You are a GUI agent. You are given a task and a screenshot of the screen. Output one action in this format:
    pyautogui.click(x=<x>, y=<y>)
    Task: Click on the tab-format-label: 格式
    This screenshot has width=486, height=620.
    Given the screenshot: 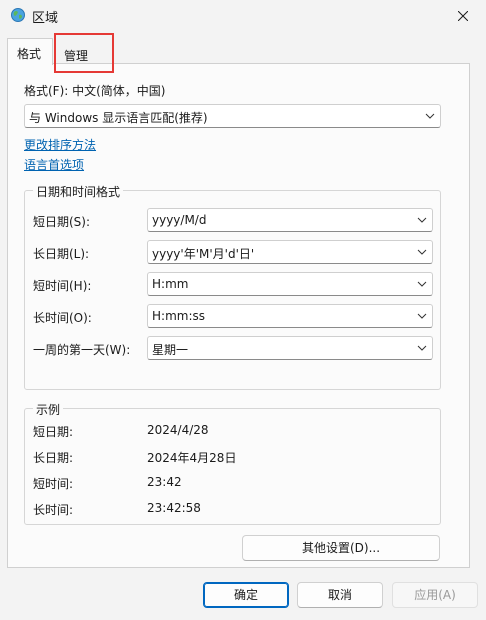 What is the action you would take?
    pyautogui.click(x=29, y=54)
    